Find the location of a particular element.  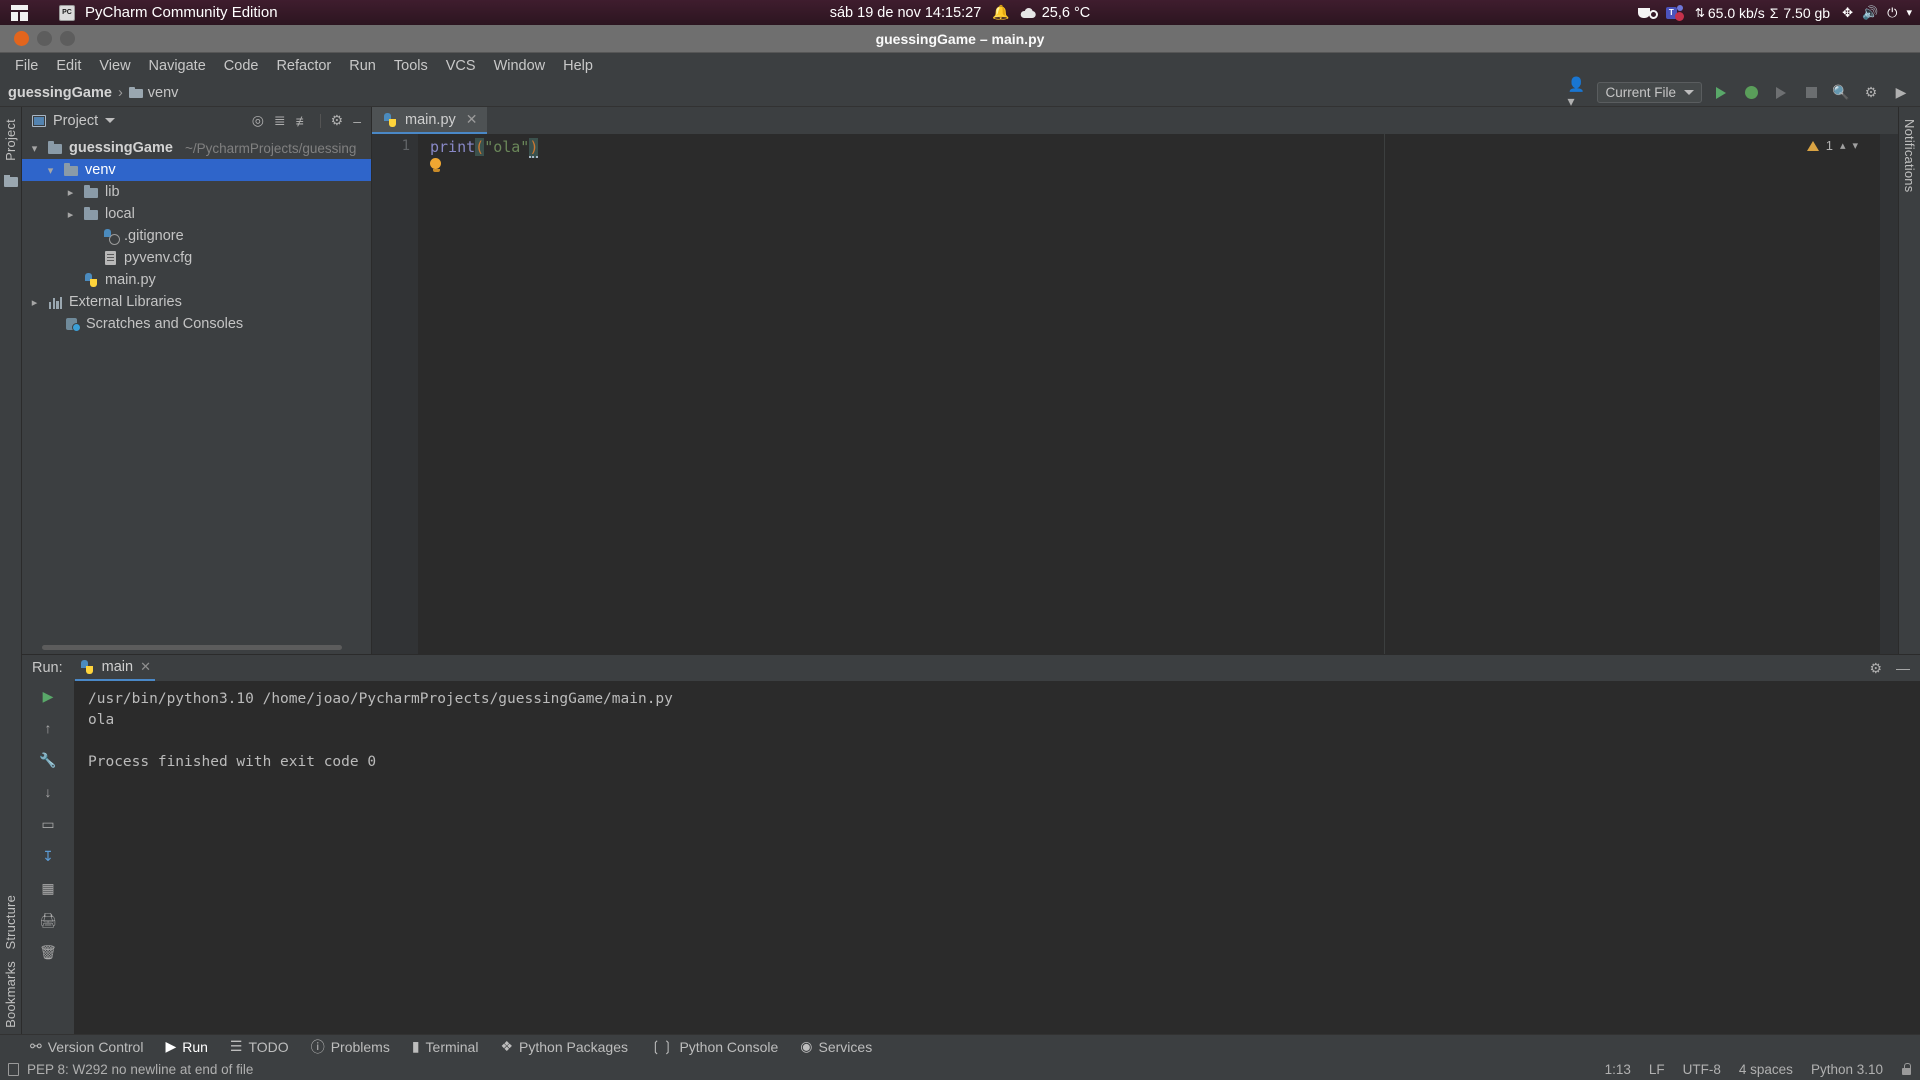

print-button: 🖨 is located at coordinates (48, 920).